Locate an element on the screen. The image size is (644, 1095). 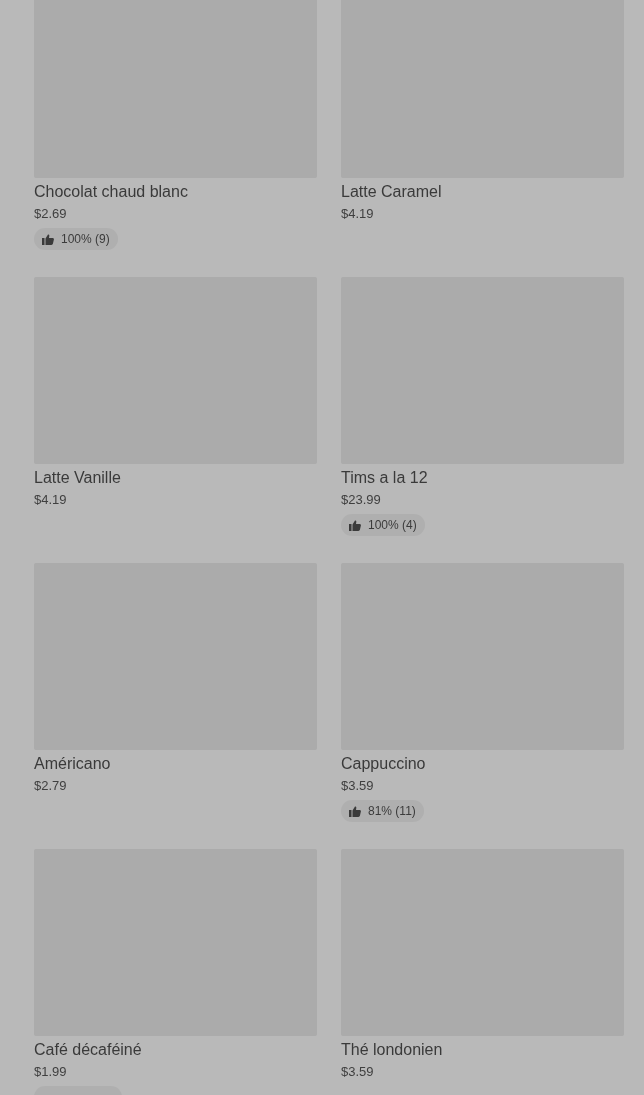
product-price: $2.79 is located at coordinates (50, 786).